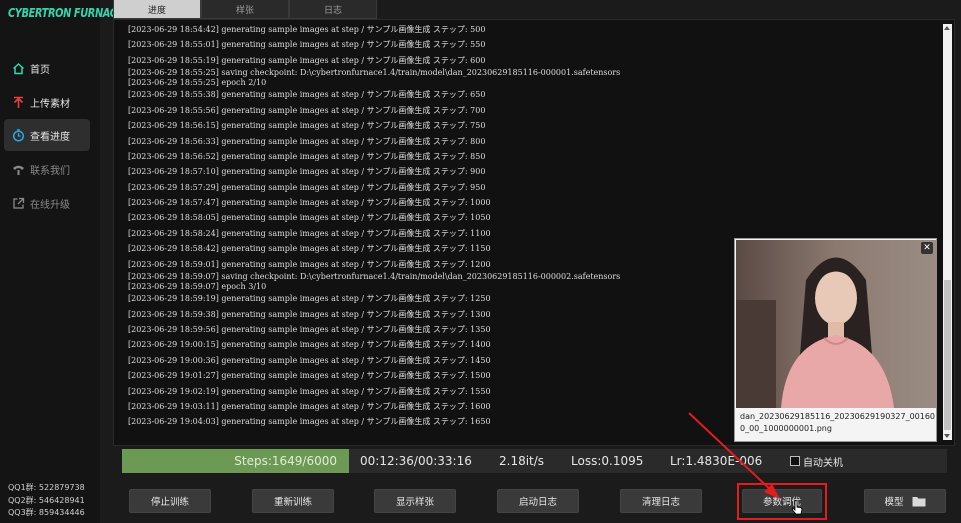 Image resolution: width=961 pixels, height=523 pixels. What do you see at coordinates (50, 137) in the screenshot?
I see `sidebar-item-label: 查看进度` at bounding box center [50, 137].